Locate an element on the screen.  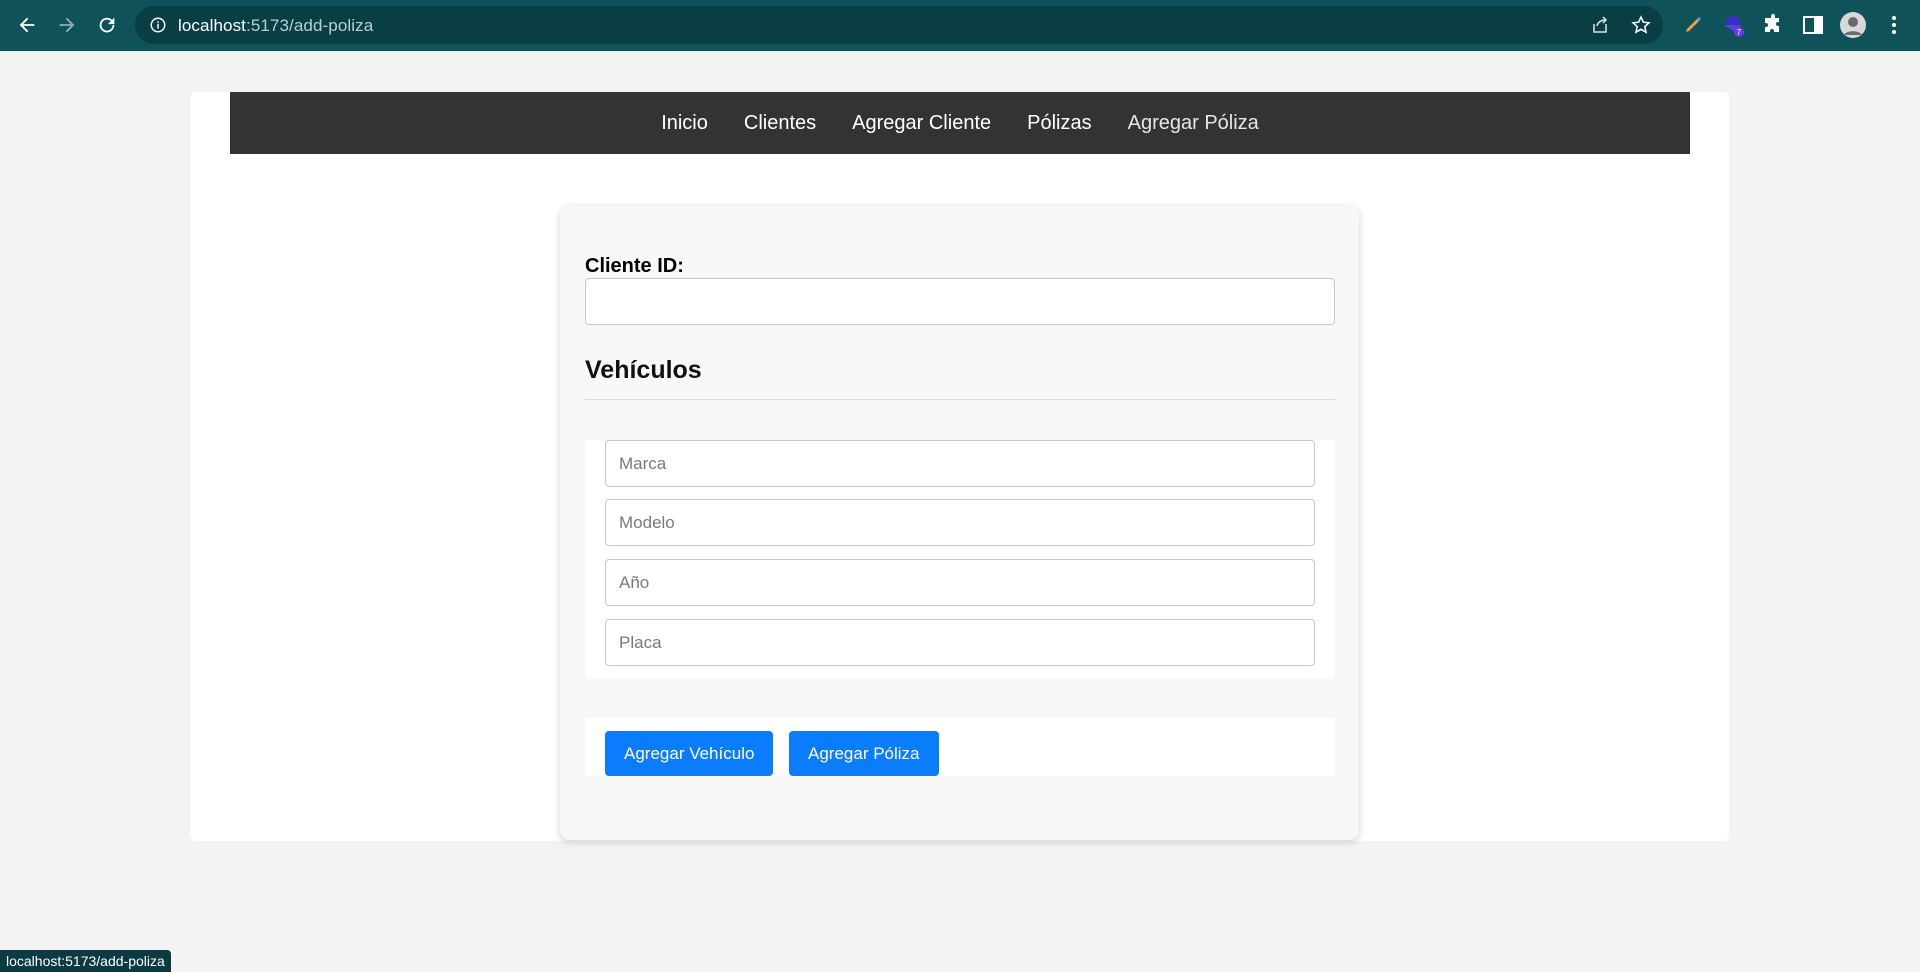
back-button is located at coordinates (27, 25).